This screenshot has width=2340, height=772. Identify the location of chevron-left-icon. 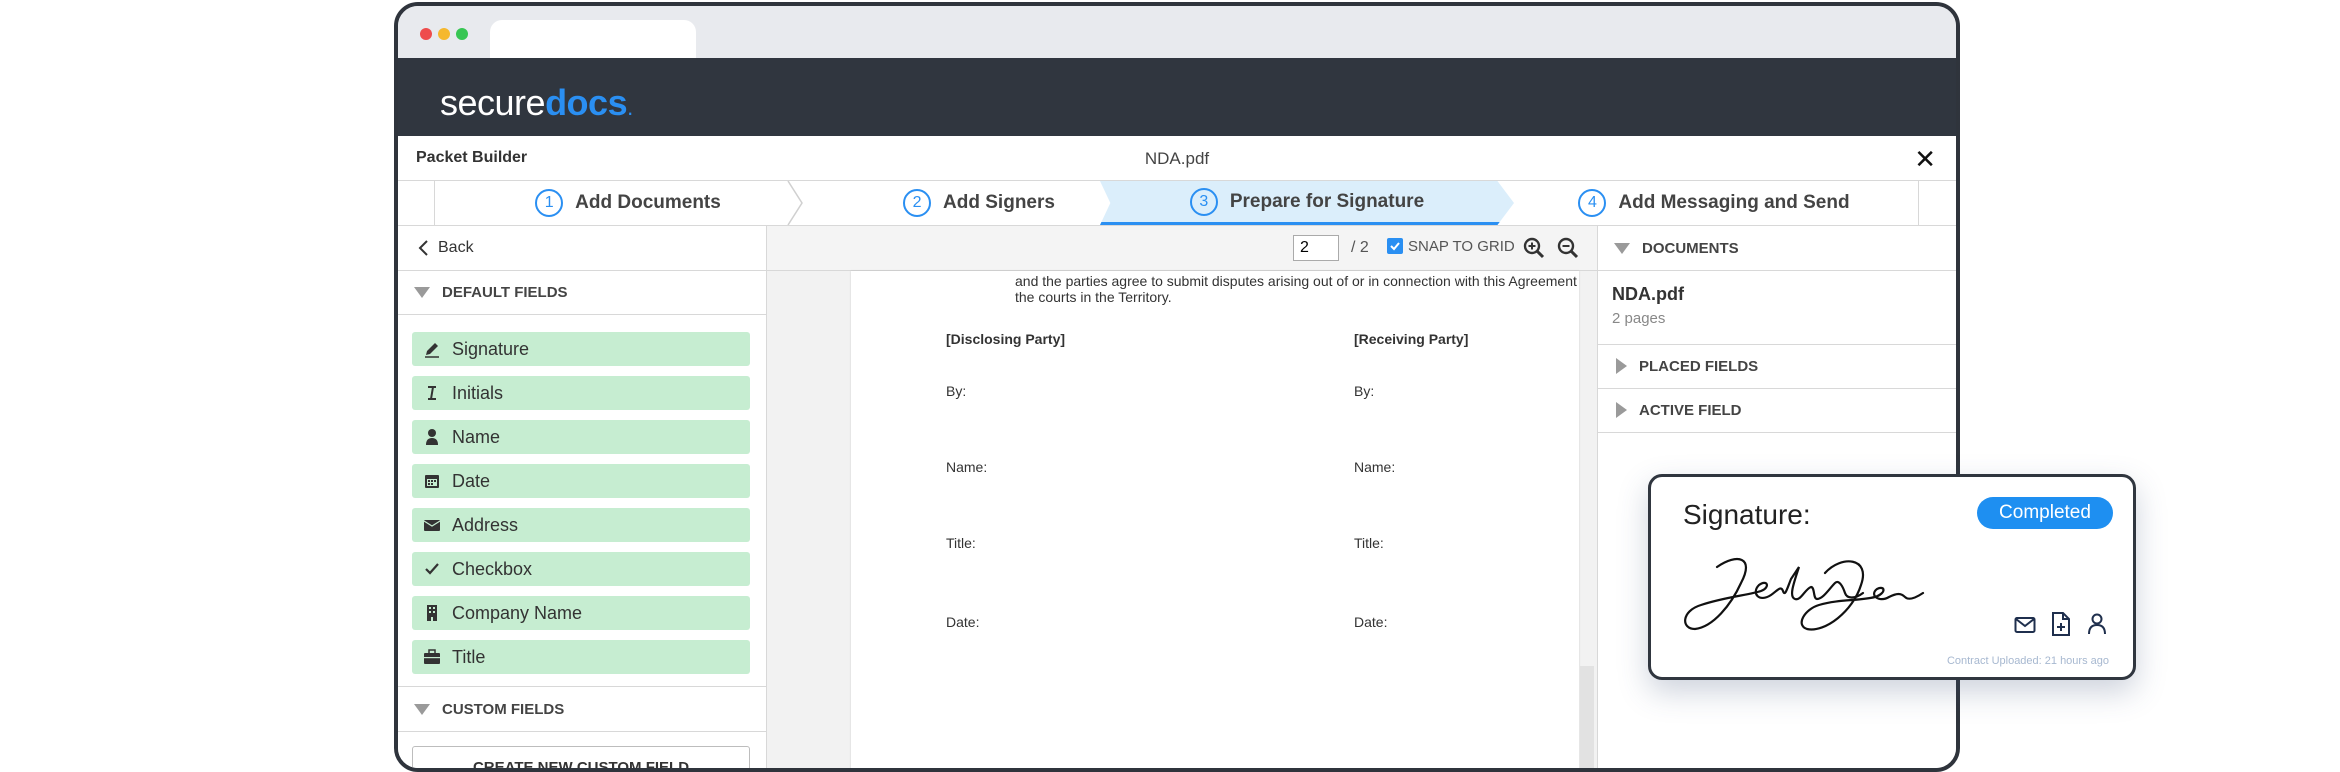
(423, 248).